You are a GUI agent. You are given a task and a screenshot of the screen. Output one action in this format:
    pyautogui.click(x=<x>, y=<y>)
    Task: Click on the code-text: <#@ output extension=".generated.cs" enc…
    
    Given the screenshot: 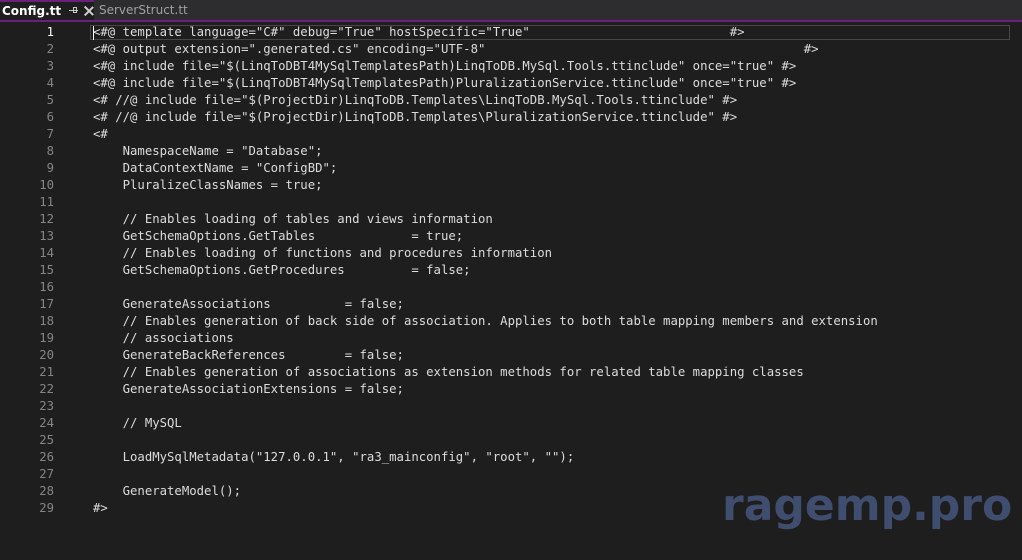 What is the action you would take?
    pyautogui.click(x=456, y=49)
    